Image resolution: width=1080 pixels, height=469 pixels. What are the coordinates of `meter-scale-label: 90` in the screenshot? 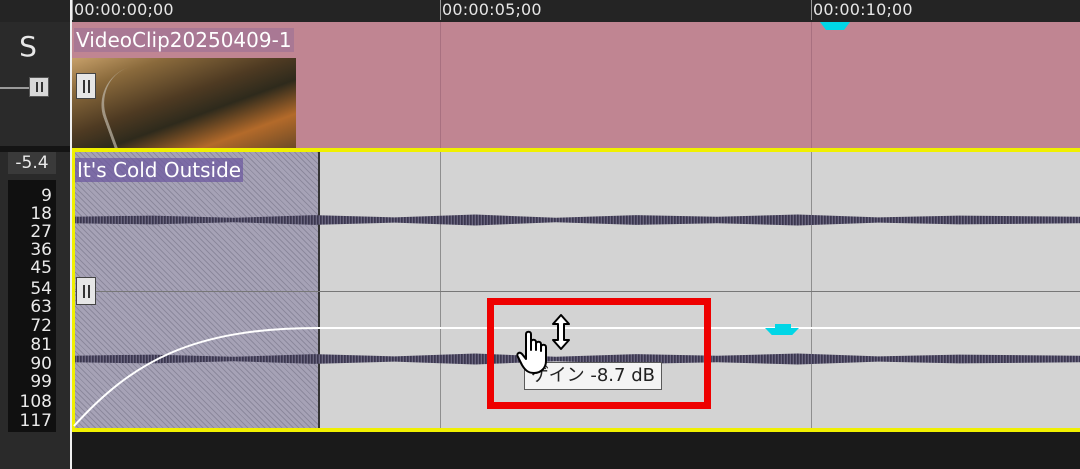 It's located at (41, 364).